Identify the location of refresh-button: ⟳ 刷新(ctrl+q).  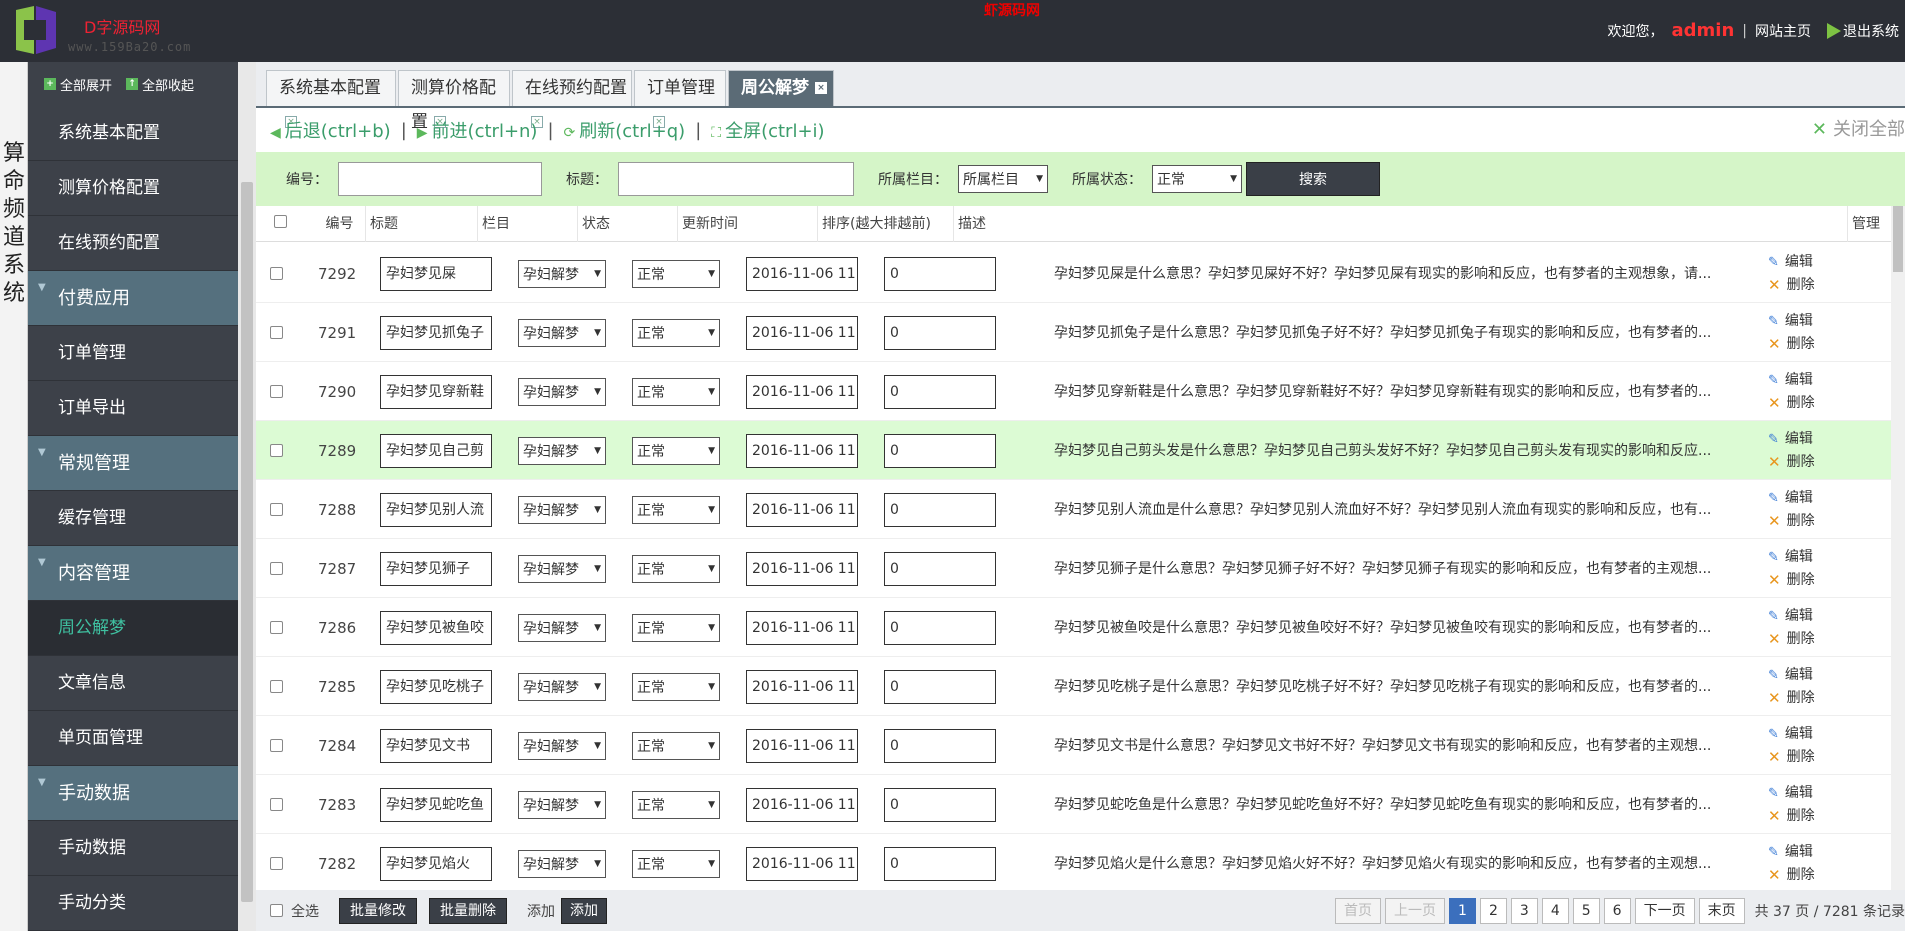
(625, 130).